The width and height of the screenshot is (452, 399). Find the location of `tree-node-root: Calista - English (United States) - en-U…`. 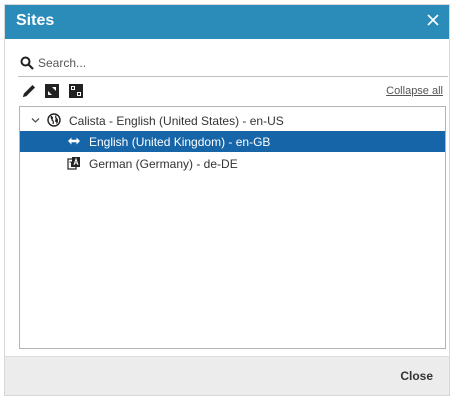

tree-node-root: Calista - English (United States) - en-U… is located at coordinates (232, 120).